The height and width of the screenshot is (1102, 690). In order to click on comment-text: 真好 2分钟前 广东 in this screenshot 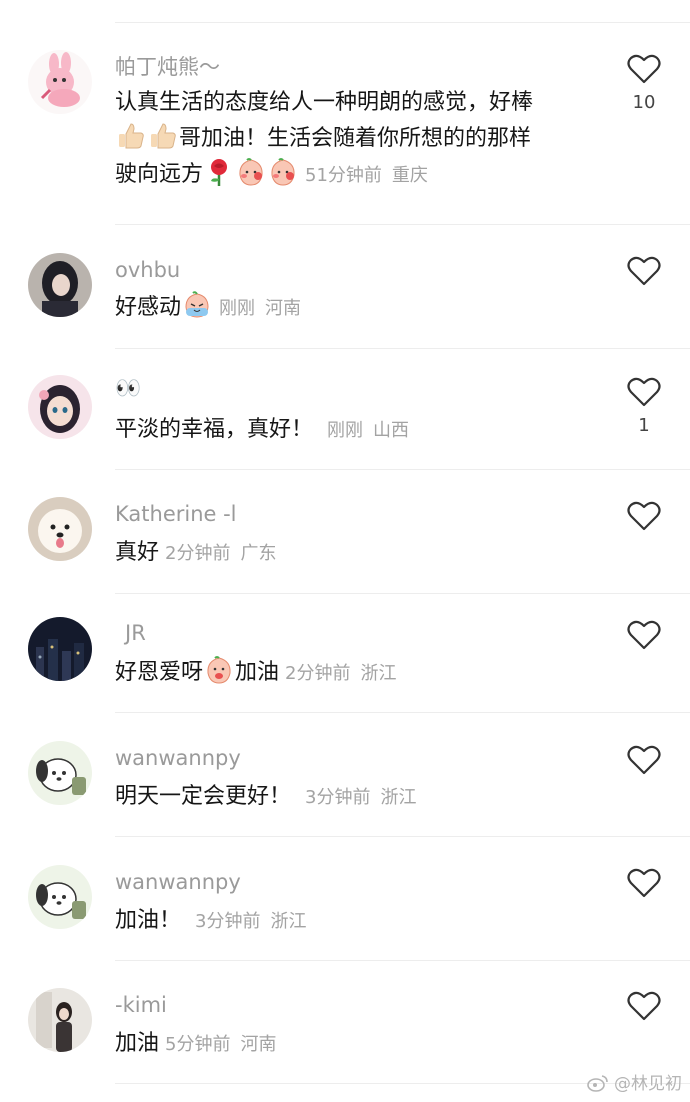, I will do `click(196, 552)`.